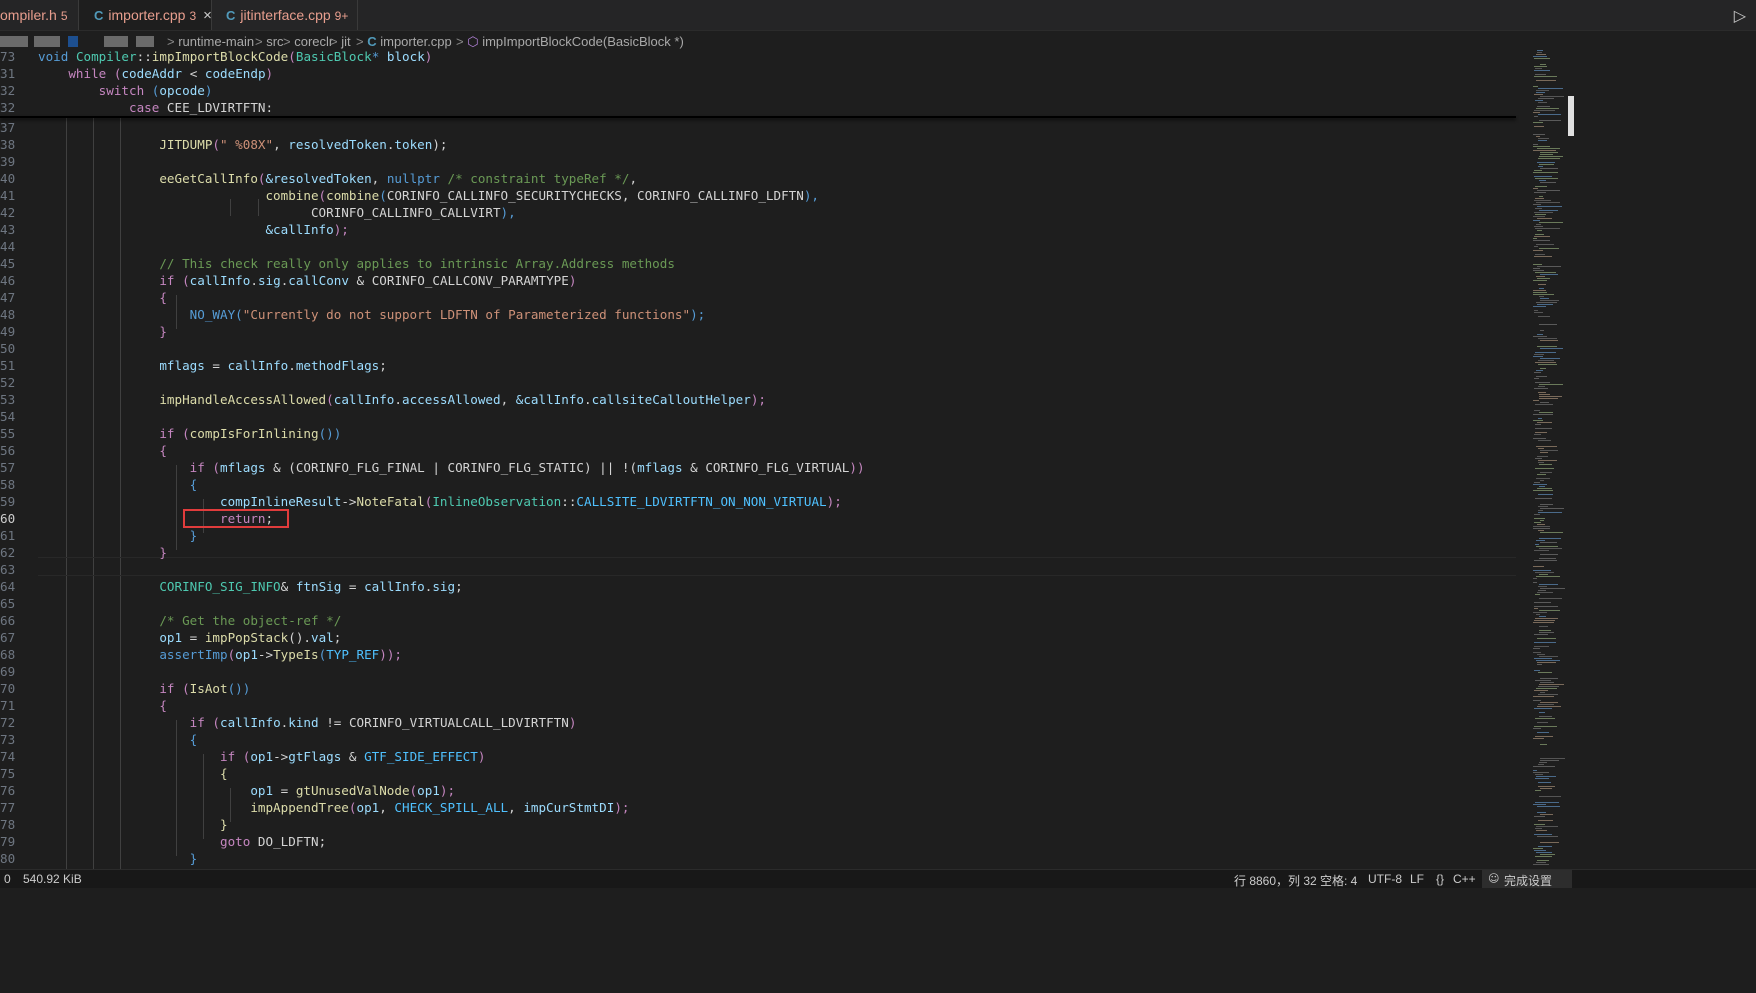 The image size is (1756, 993). What do you see at coordinates (210, 41) in the screenshot?
I see `breadcrumb-item-runtime-main: > runtime-main` at bounding box center [210, 41].